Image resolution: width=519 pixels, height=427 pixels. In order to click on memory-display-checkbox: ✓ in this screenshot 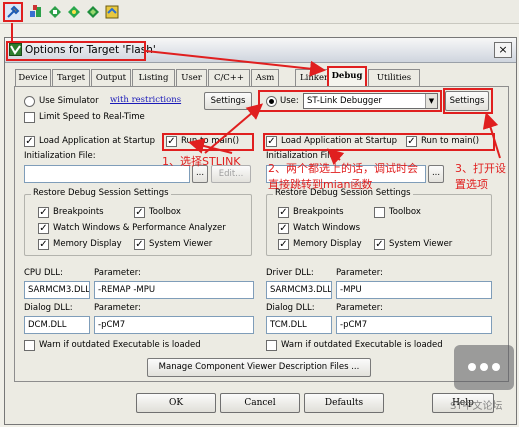, I will do `click(43, 244)`.